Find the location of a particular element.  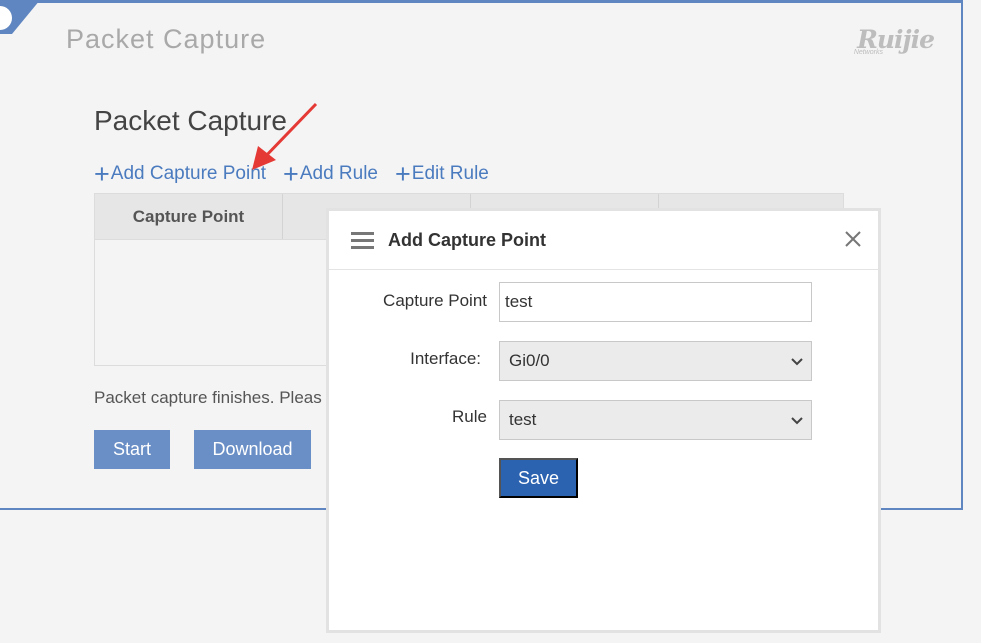

capture-point-label: Capture Point is located at coordinates (435, 300).